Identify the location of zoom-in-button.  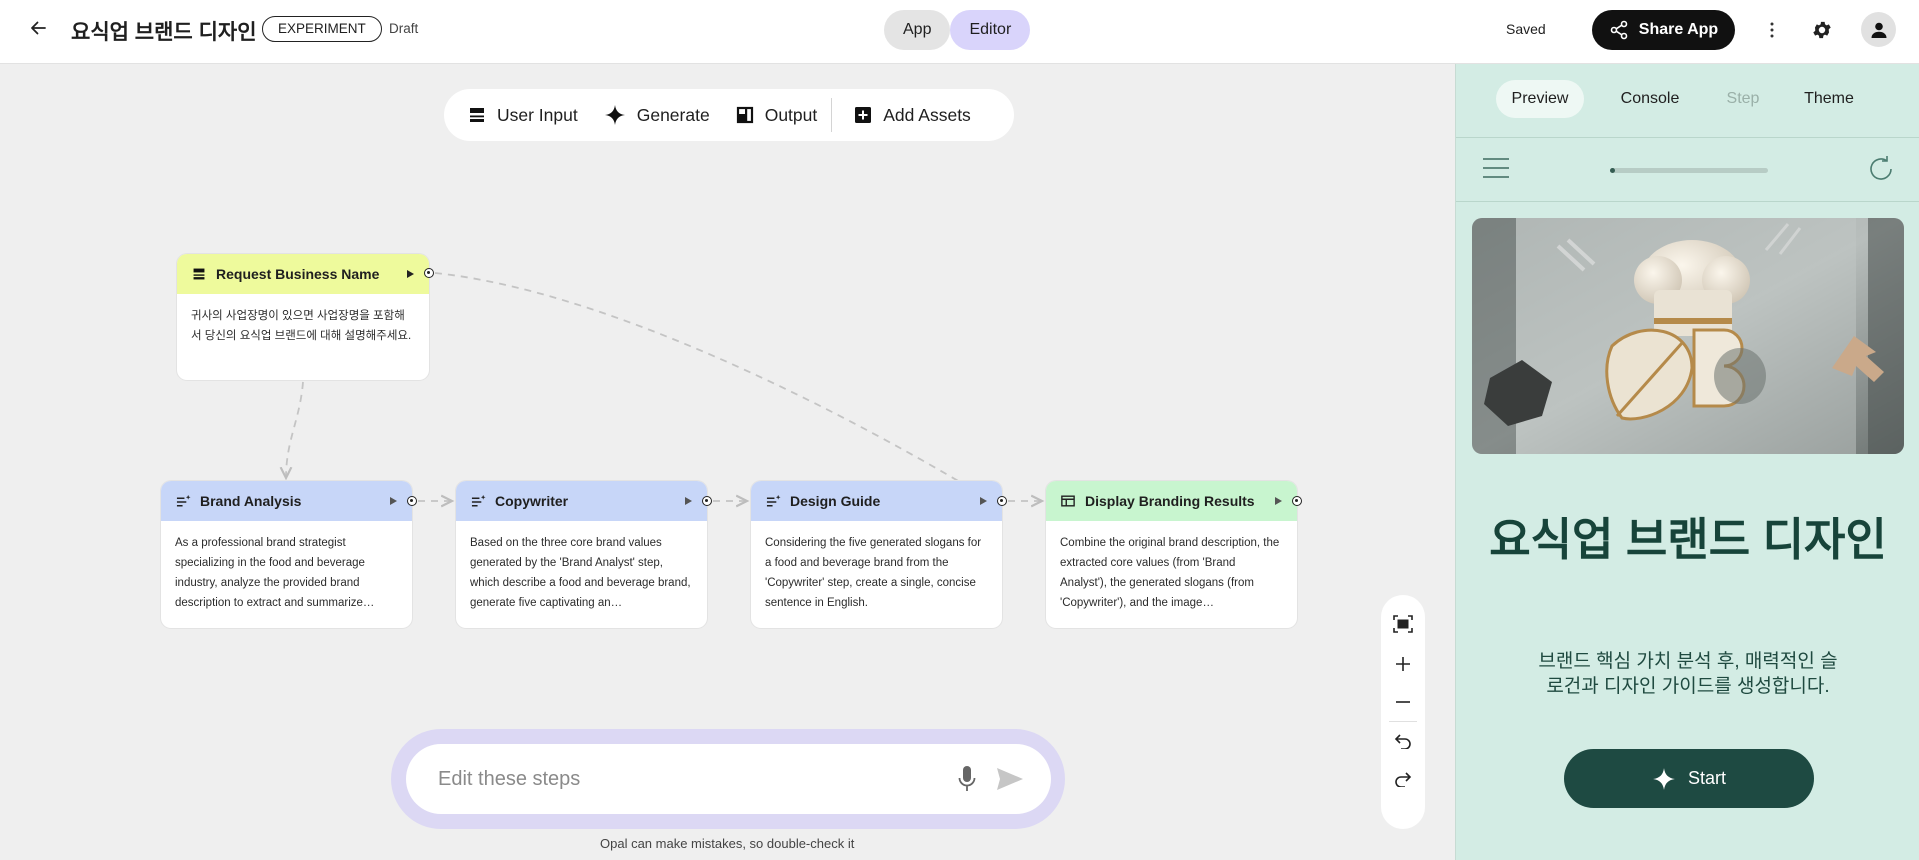
(1403, 664).